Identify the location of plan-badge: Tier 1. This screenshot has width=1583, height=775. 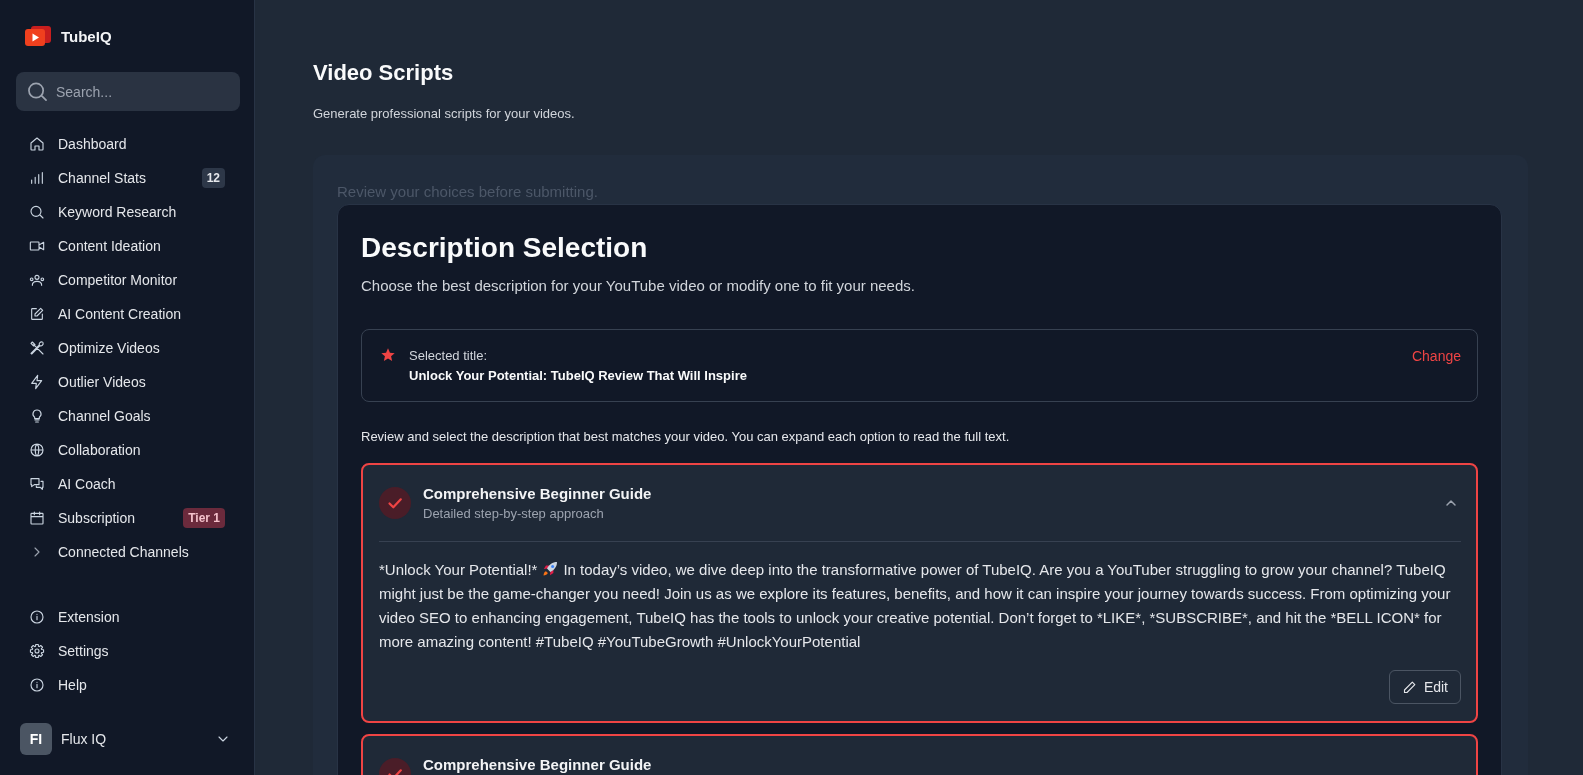
(204, 518).